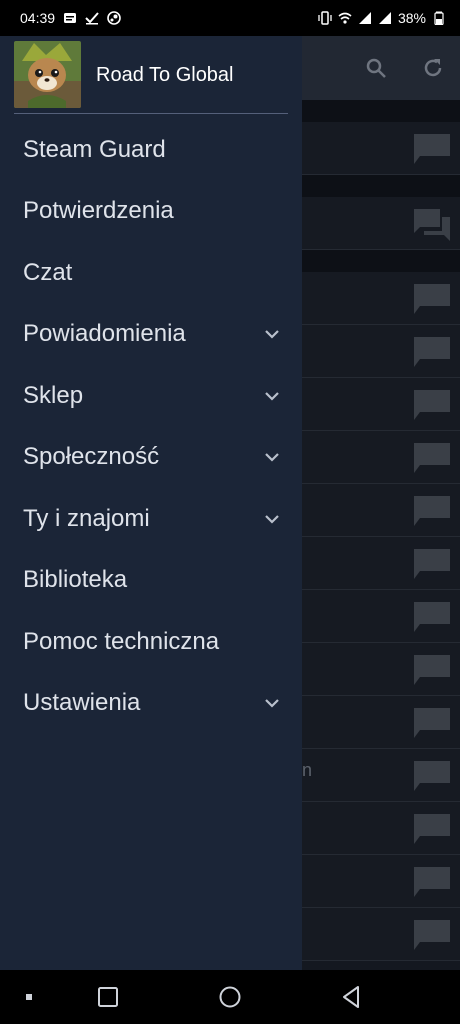  What do you see at coordinates (75, 580) in the screenshot?
I see `menu-item-label: Biblioteka` at bounding box center [75, 580].